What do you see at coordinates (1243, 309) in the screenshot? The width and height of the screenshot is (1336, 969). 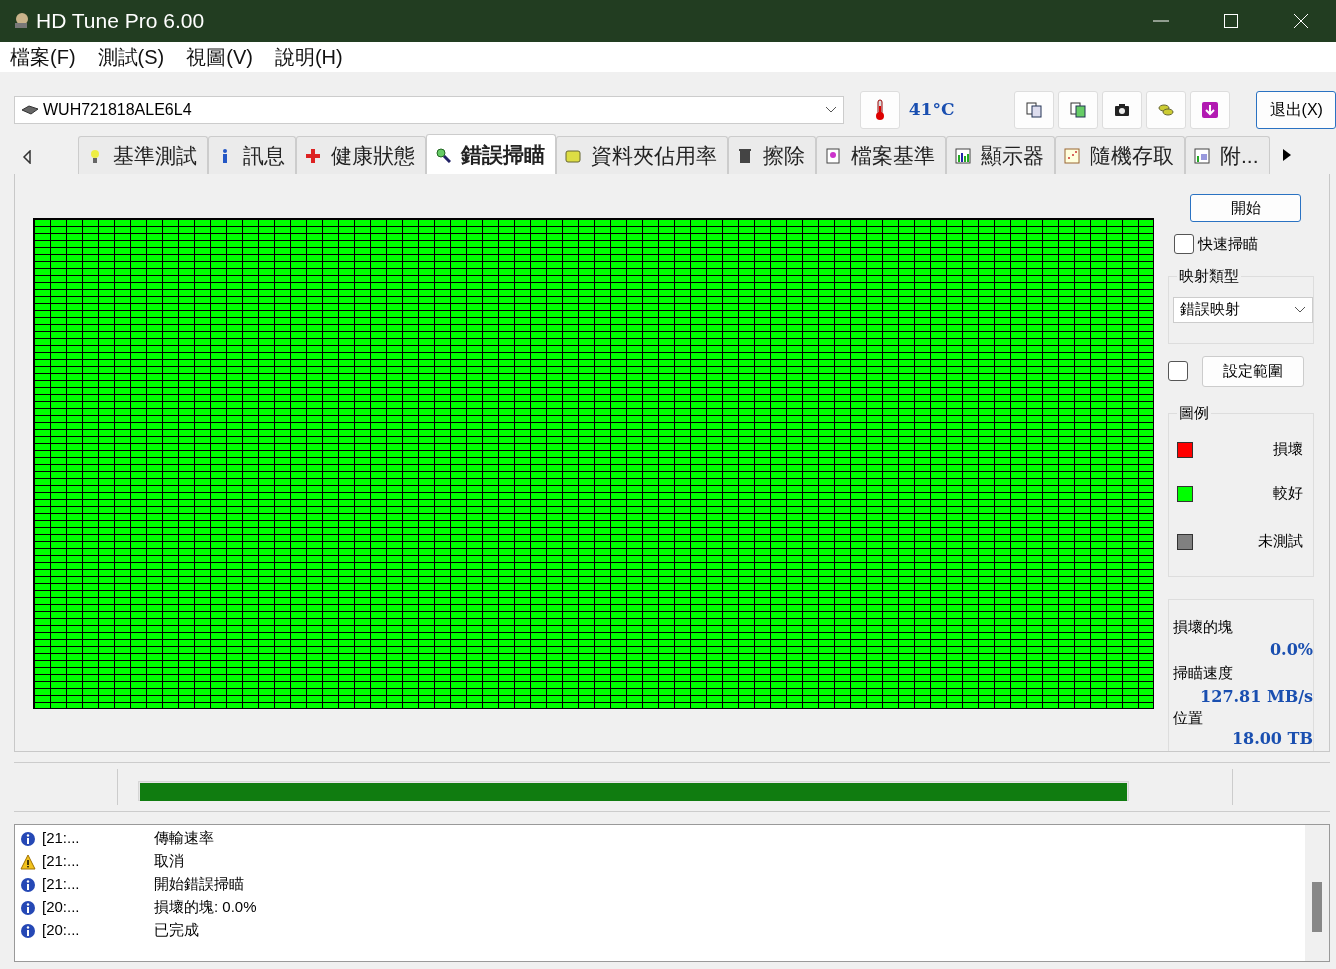 I see `map-type-select: 錯誤映射` at bounding box center [1243, 309].